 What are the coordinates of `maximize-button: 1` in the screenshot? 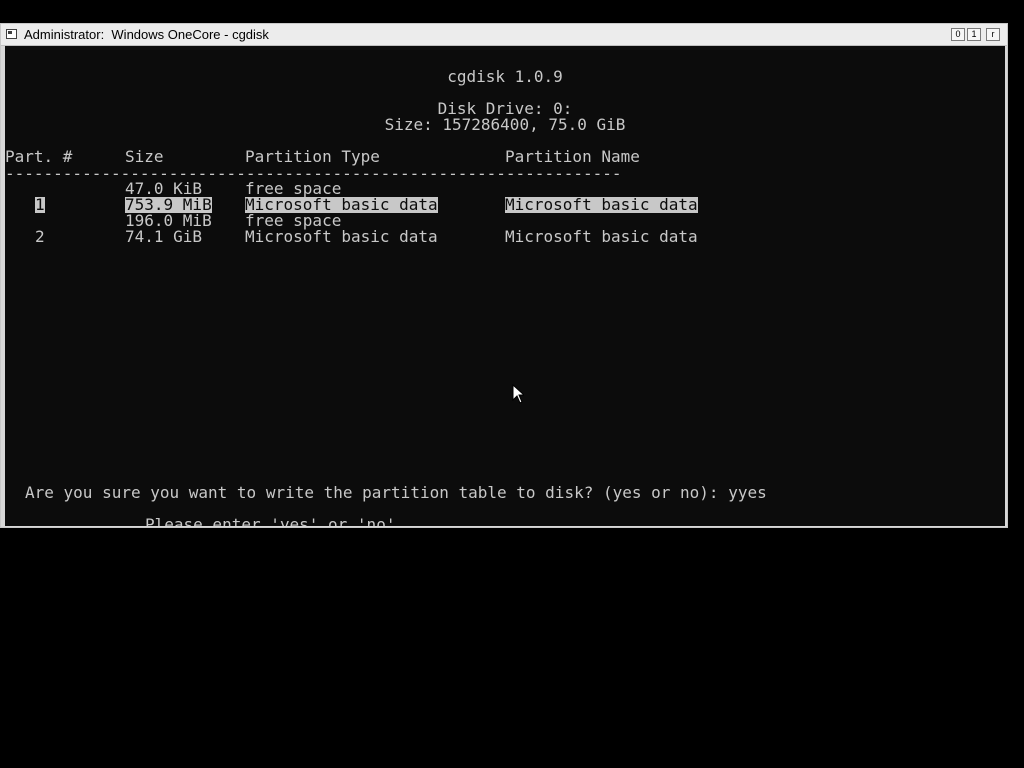 It's located at (974, 34).